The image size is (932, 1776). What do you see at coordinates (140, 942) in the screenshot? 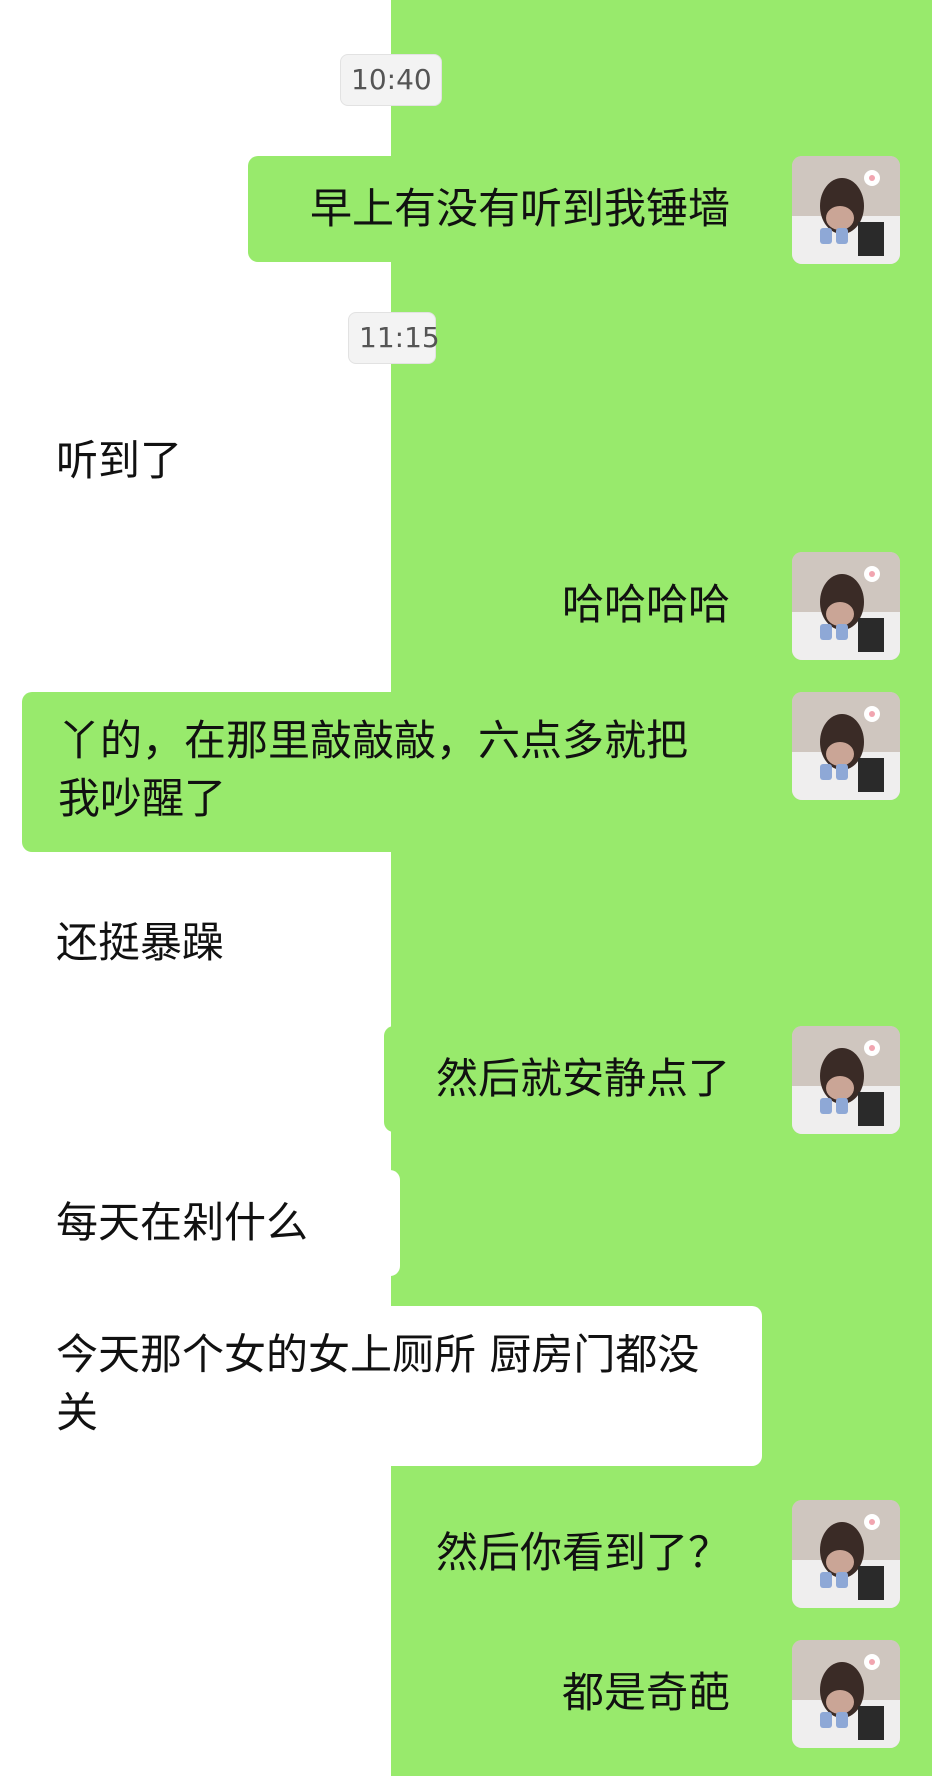
I see `message-text: 还挺暴躁` at bounding box center [140, 942].